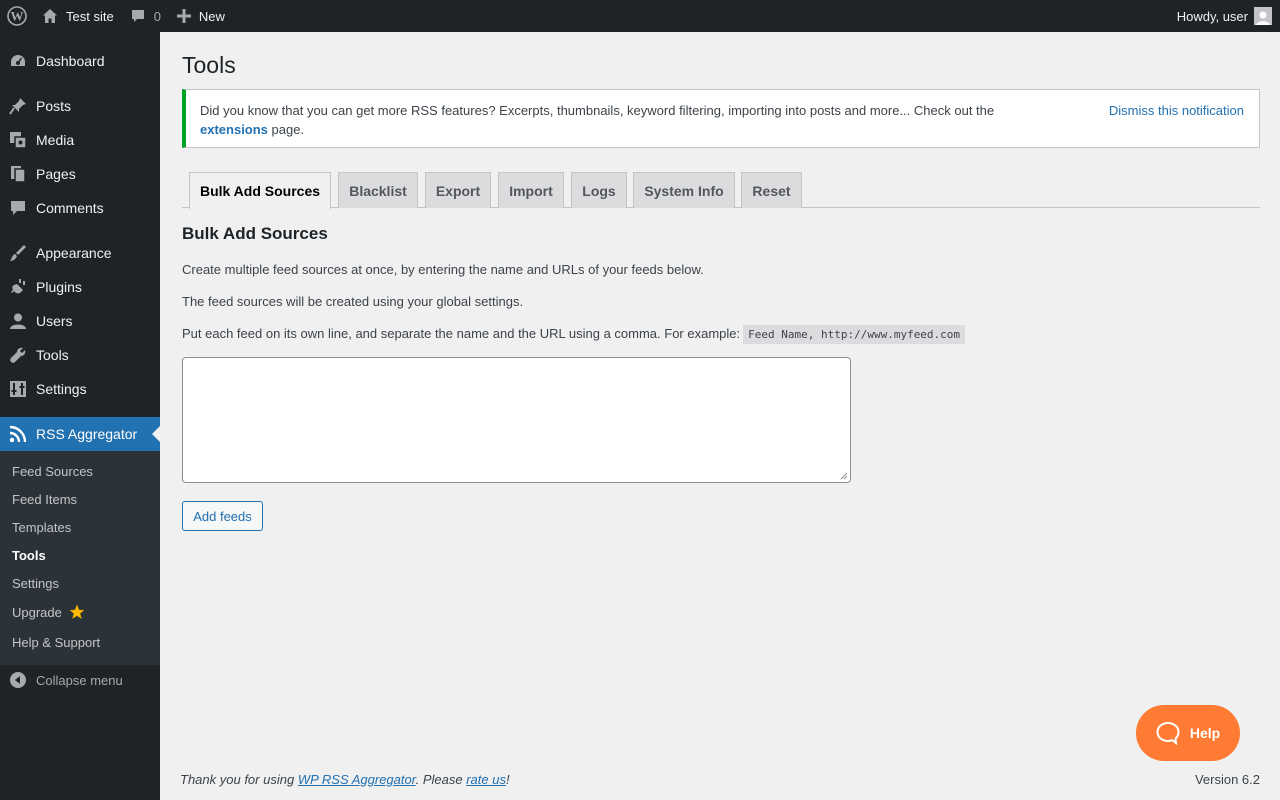 The width and height of the screenshot is (1280, 800). Describe the element at coordinates (56, 174) in the screenshot. I see `sidebar-item-label: Pages` at that location.